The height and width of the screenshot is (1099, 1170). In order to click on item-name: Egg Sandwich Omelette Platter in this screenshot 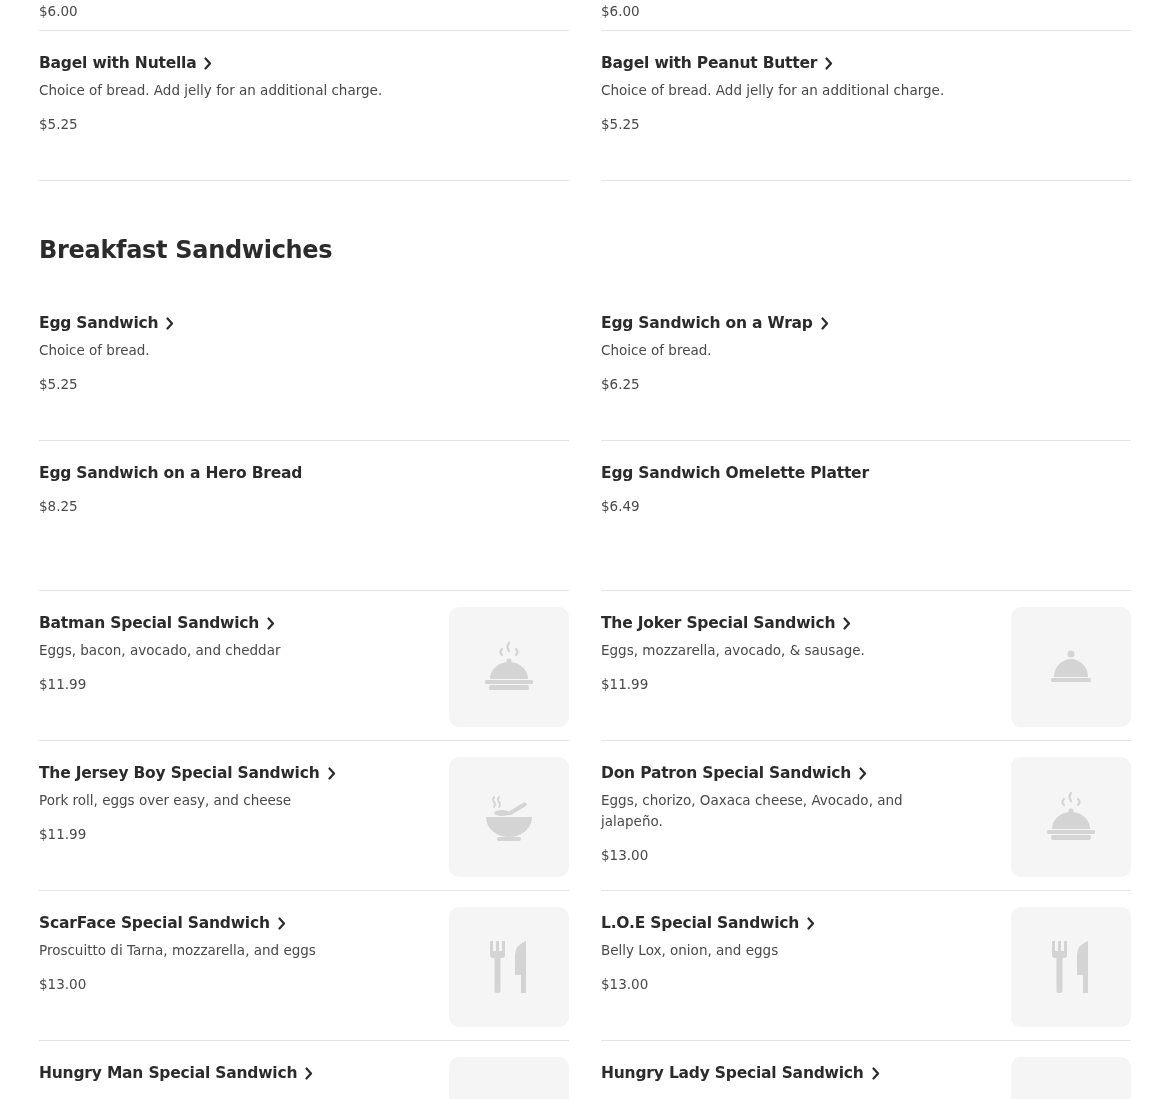, I will do `click(735, 473)`.